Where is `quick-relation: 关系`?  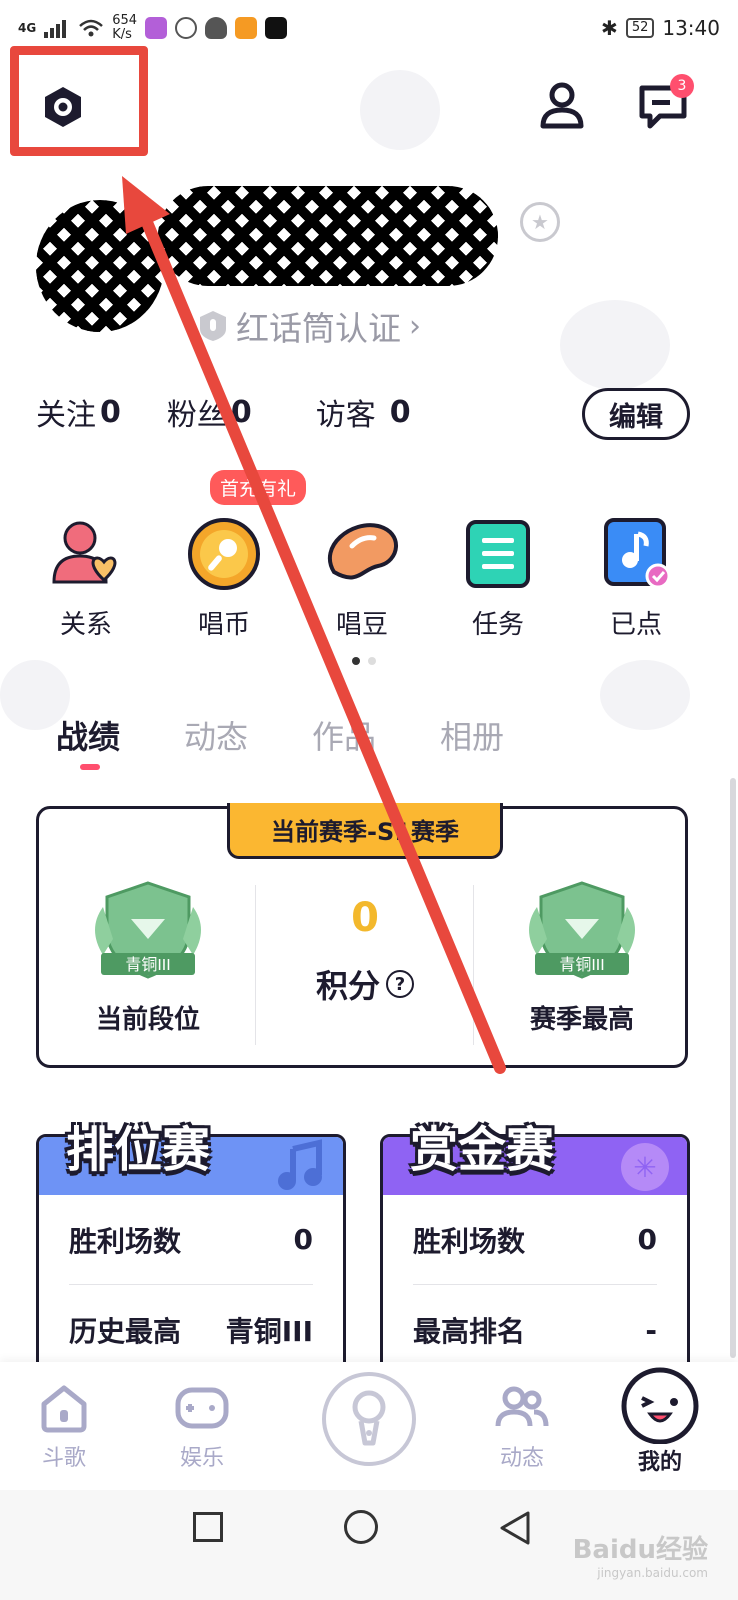
quick-relation: 关系 is located at coordinates (86, 578).